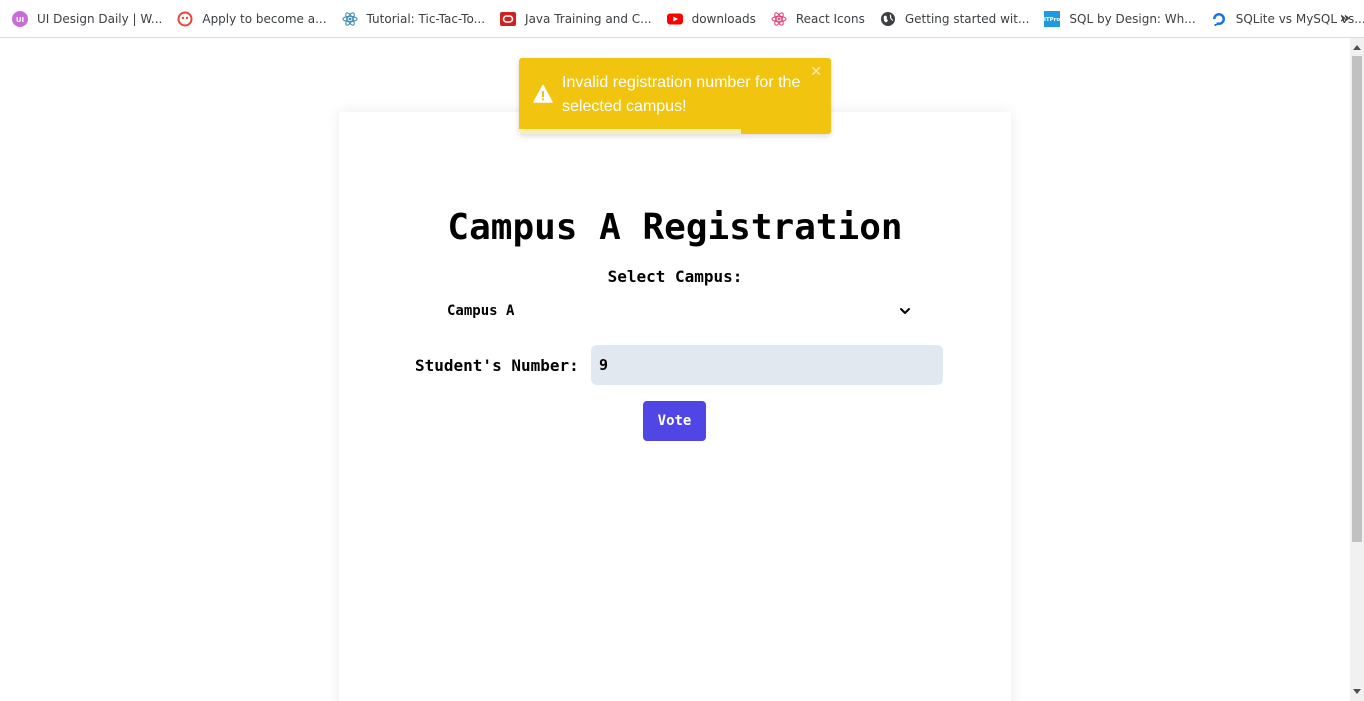 The width and height of the screenshot is (1364, 701). Describe the element at coordinates (830, 18) in the screenshot. I see `bookmark-label: React Icons` at that location.